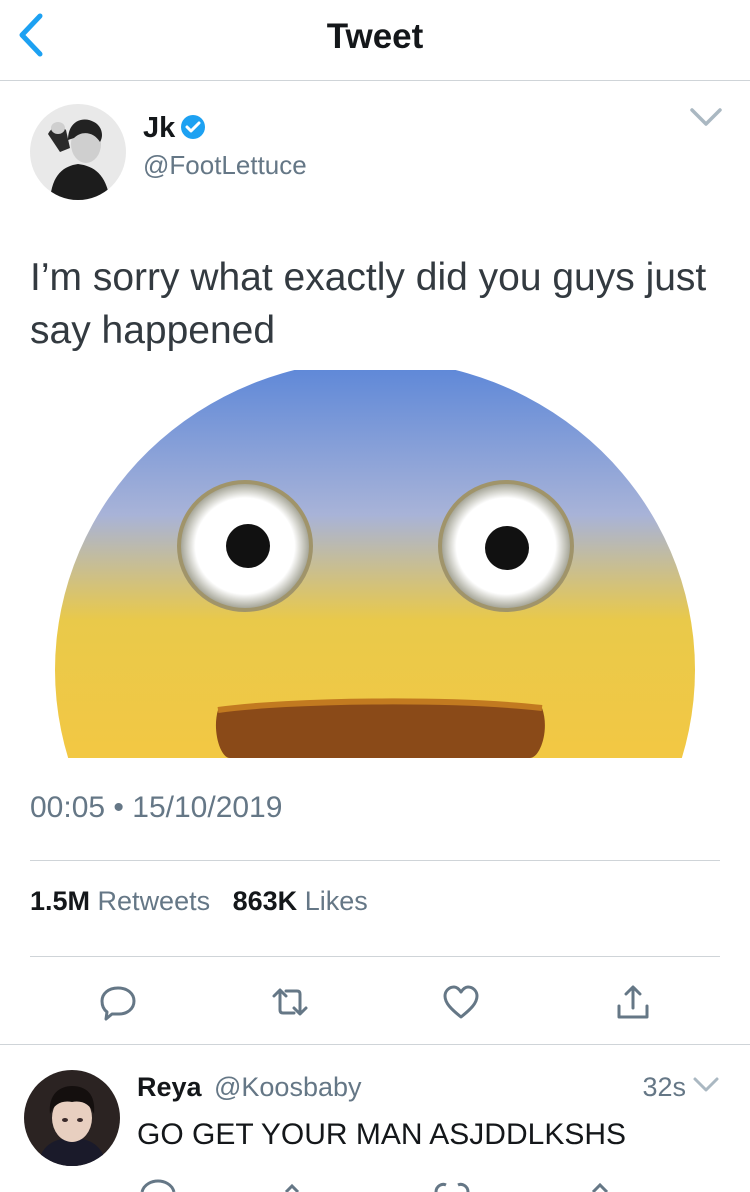  I want to click on author-avatar, so click(78, 152).